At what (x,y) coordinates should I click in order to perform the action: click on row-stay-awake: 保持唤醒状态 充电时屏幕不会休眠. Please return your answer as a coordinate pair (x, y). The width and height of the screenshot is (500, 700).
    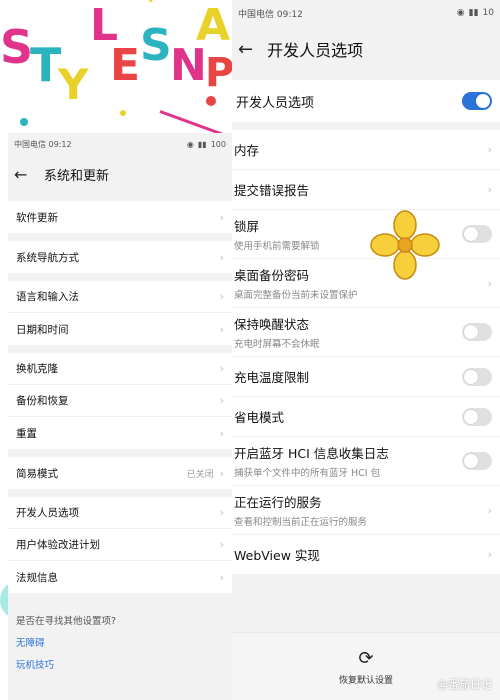
    Looking at the image, I should click on (366, 332).